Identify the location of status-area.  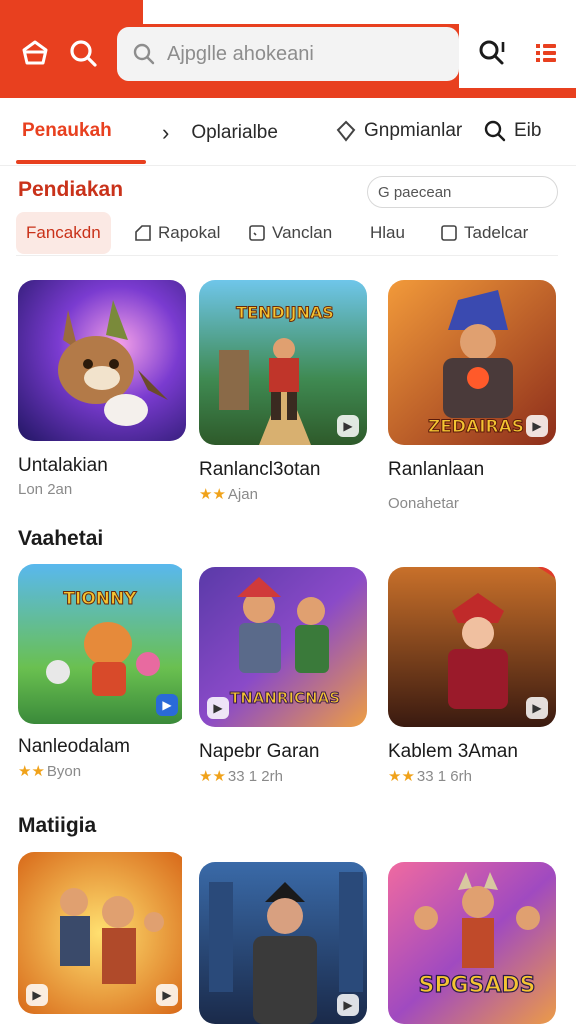
(359, 12).